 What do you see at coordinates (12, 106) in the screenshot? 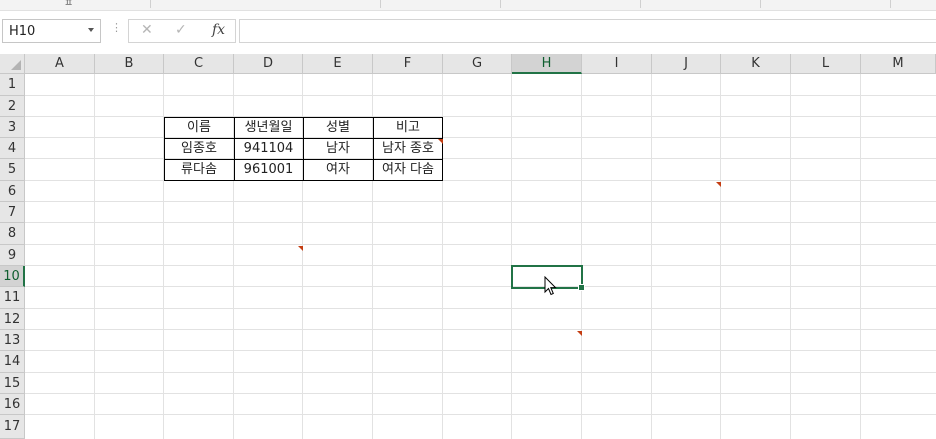
I see `row-header-2: 2` at bounding box center [12, 106].